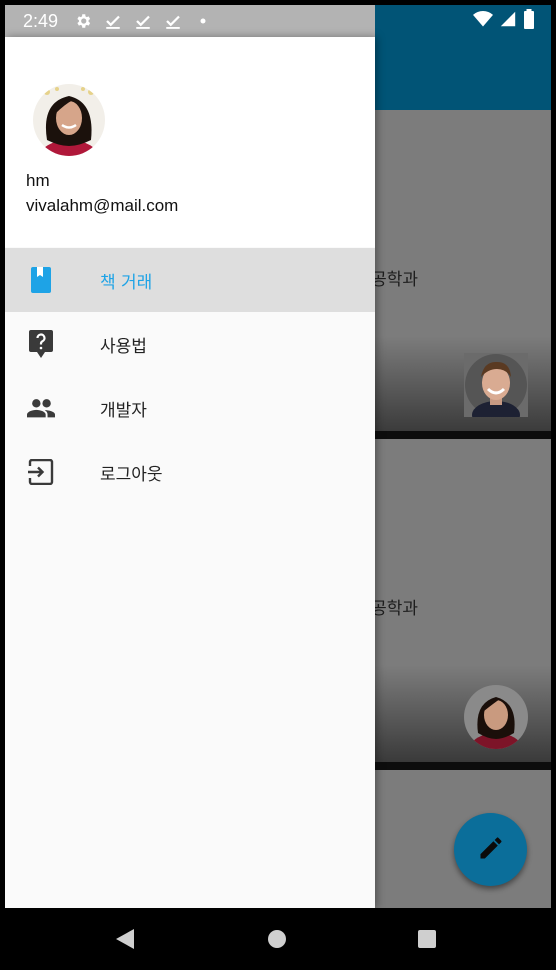 The height and width of the screenshot is (970, 556). What do you see at coordinates (41, 280) in the screenshot?
I see `book-icon` at bounding box center [41, 280].